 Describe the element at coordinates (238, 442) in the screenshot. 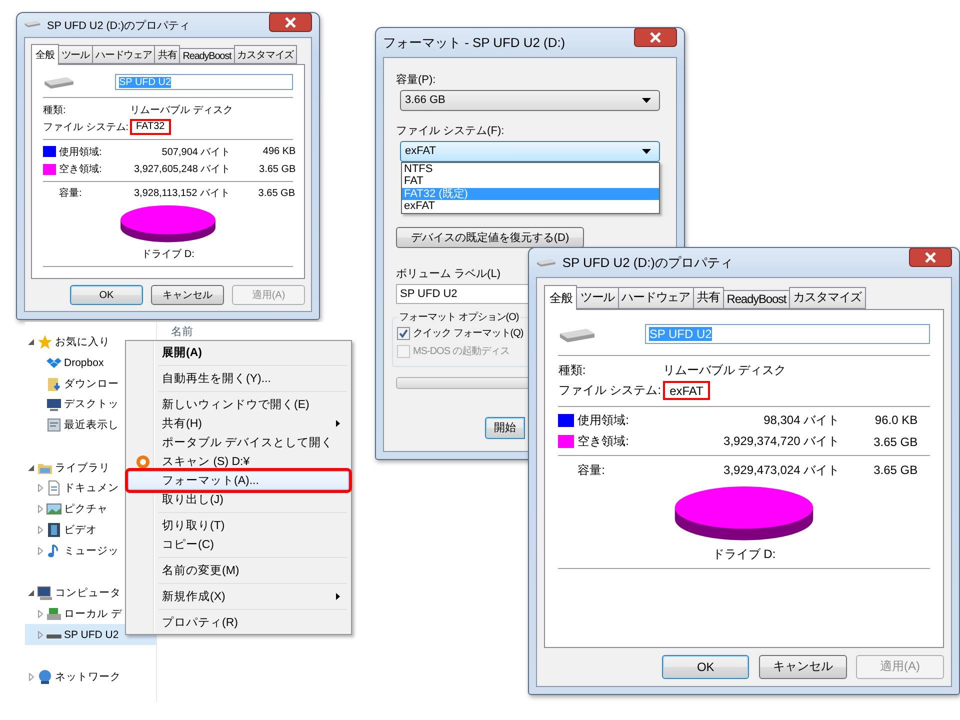

I see `menu-item: ポータブル デバイスとして開く` at that location.